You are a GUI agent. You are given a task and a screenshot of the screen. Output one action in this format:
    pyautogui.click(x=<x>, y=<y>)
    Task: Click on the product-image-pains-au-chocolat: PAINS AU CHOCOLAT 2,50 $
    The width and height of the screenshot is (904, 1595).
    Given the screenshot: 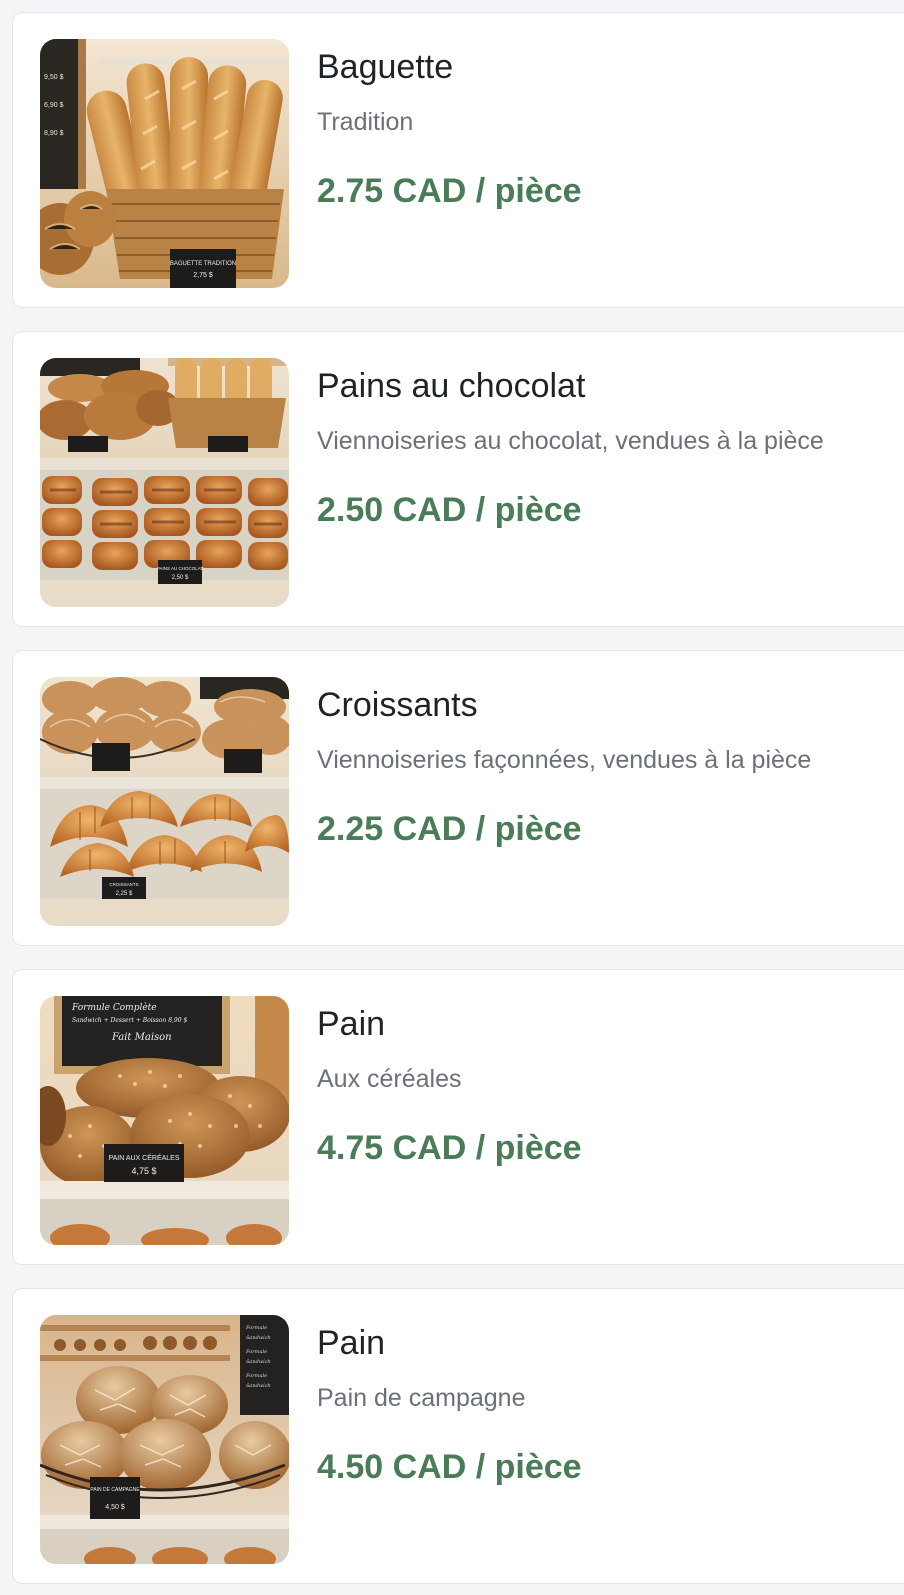 What is the action you would take?
    pyautogui.click(x=164, y=482)
    